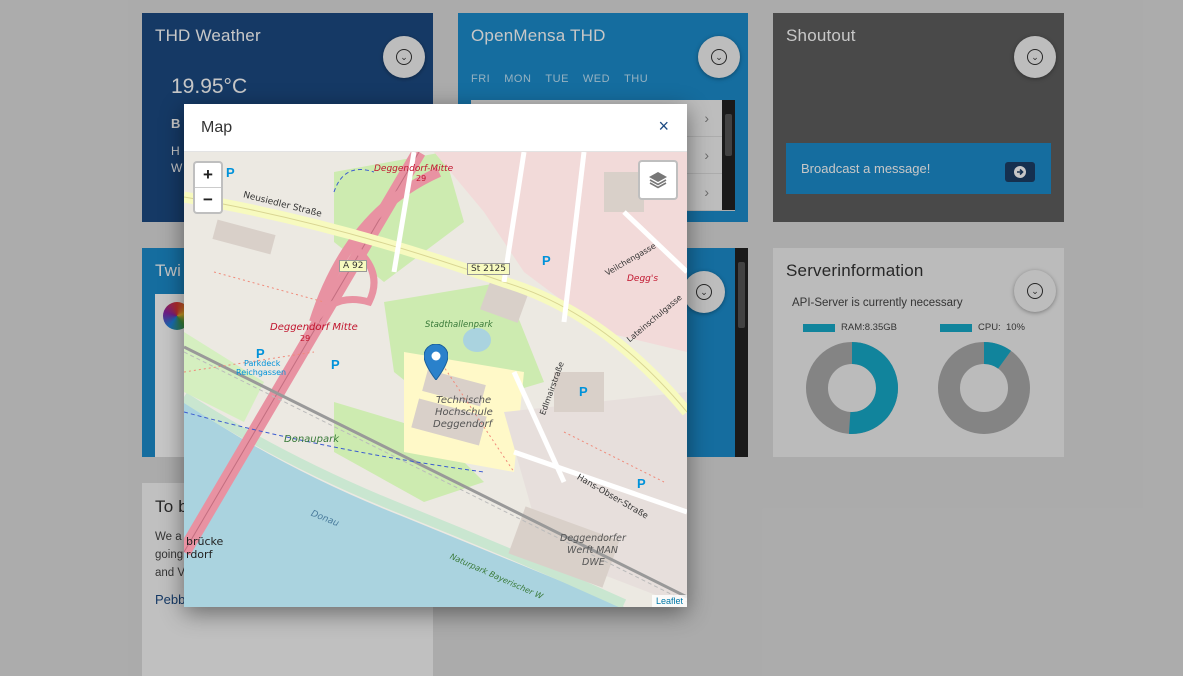  Describe the element at coordinates (435, 128) in the screenshot. I see `modal-header: Map ×` at that location.